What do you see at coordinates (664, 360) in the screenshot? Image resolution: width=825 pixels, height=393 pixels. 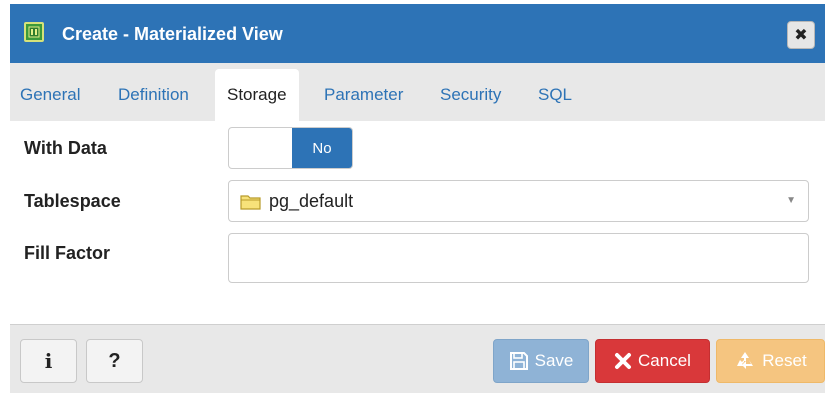 I see `cancel-label: Cancel` at bounding box center [664, 360].